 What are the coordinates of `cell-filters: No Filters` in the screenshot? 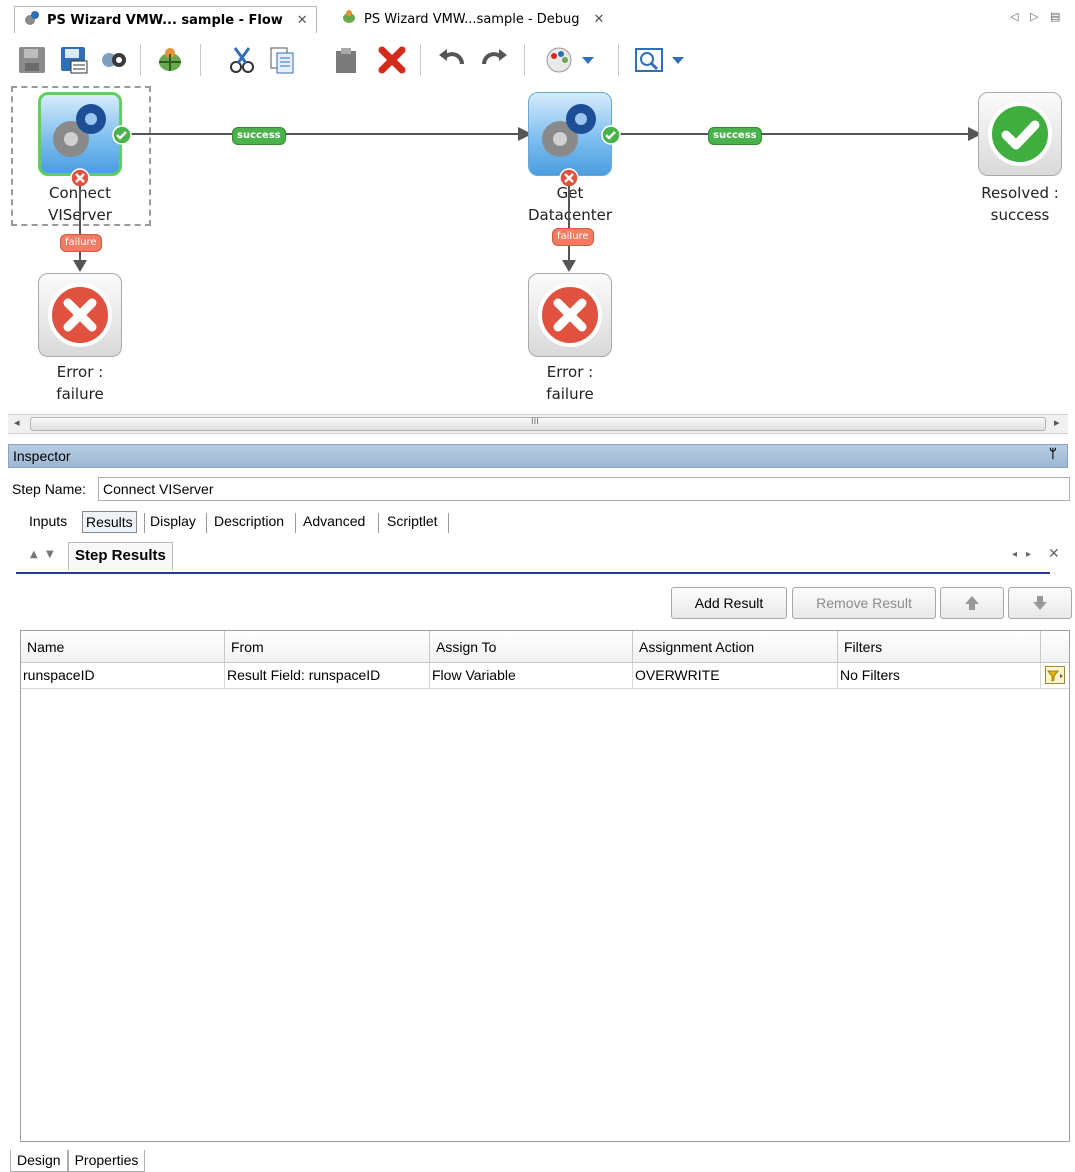 It's located at (939, 676).